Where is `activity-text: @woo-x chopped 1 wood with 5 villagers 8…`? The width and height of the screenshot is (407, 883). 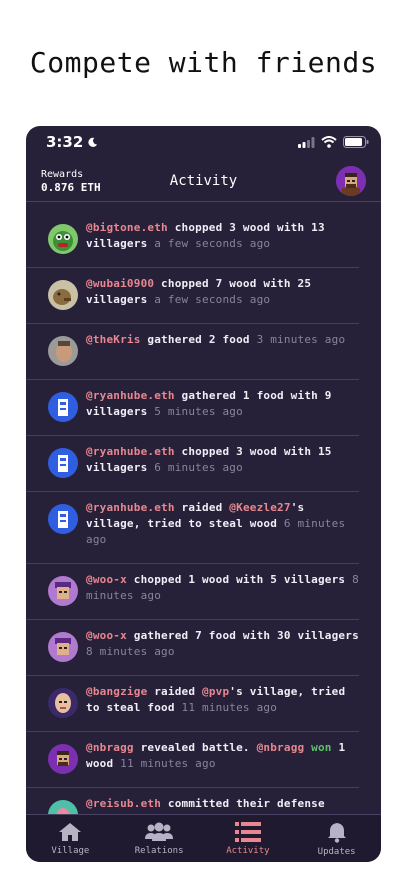
activity-text: @woo-x chopped 1 wood with 5 villagers 8… is located at coordinates (222, 588).